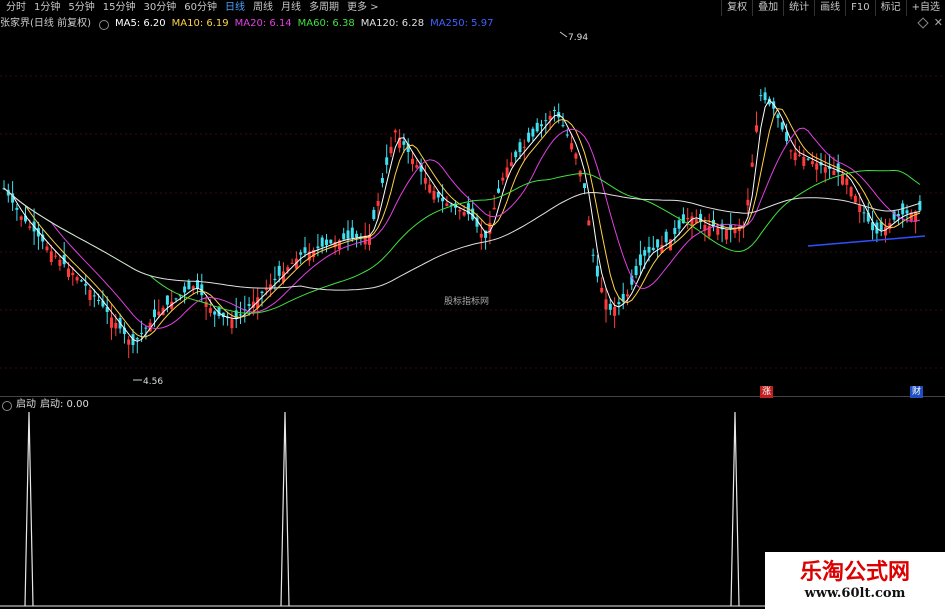 Image resolution: width=945 pixels, height=609 pixels. Describe the element at coordinates (466, 301) in the screenshot. I see `center-watermark: 股标指标网` at that location.